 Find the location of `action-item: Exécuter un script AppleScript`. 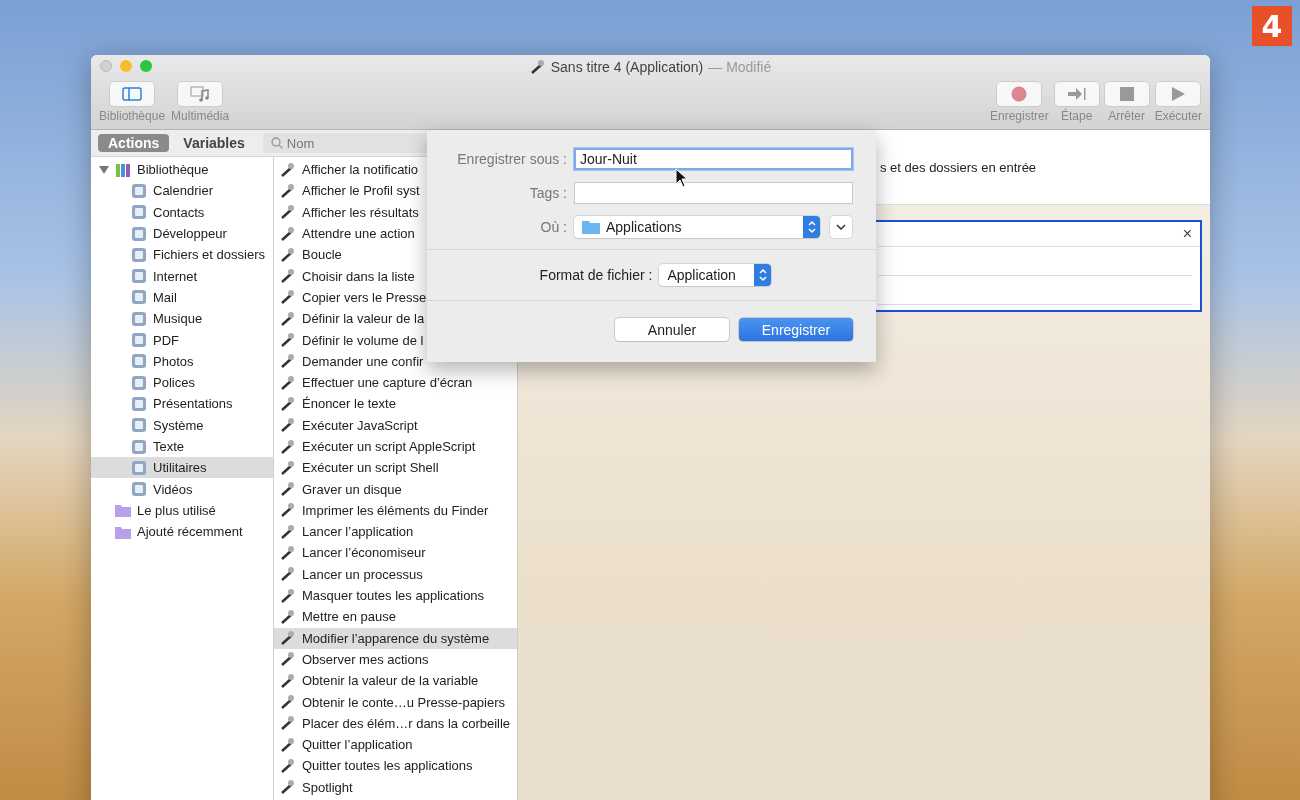

action-item: Exécuter un script AppleScript is located at coordinates (395, 446).